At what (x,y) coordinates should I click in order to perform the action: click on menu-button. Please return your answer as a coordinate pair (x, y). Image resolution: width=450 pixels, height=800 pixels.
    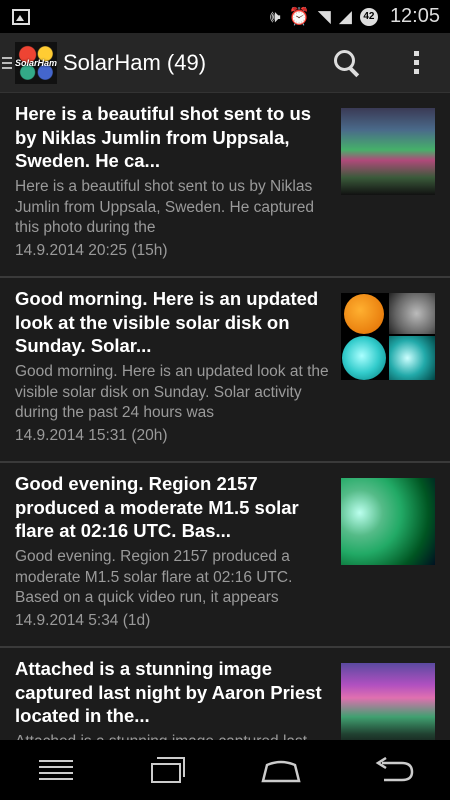
    Looking at the image, I should click on (56, 770).